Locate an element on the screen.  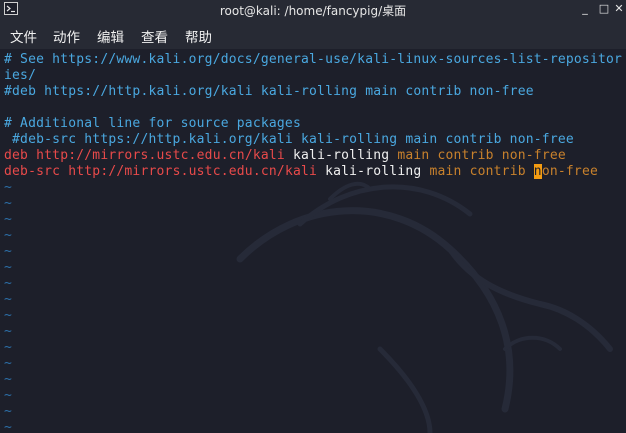
window-title: root@kali: /home/fancypig/桌面 is located at coordinates (313, 11).